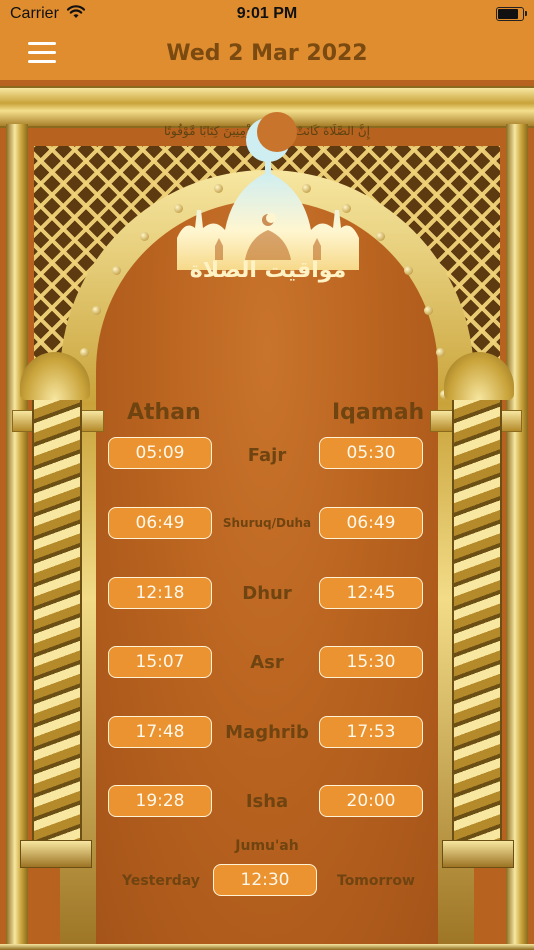 Image resolution: width=534 pixels, height=950 pixels. What do you see at coordinates (160, 453) in the screenshot?
I see `fajr-athan-time: 05:09` at bounding box center [160, 453].